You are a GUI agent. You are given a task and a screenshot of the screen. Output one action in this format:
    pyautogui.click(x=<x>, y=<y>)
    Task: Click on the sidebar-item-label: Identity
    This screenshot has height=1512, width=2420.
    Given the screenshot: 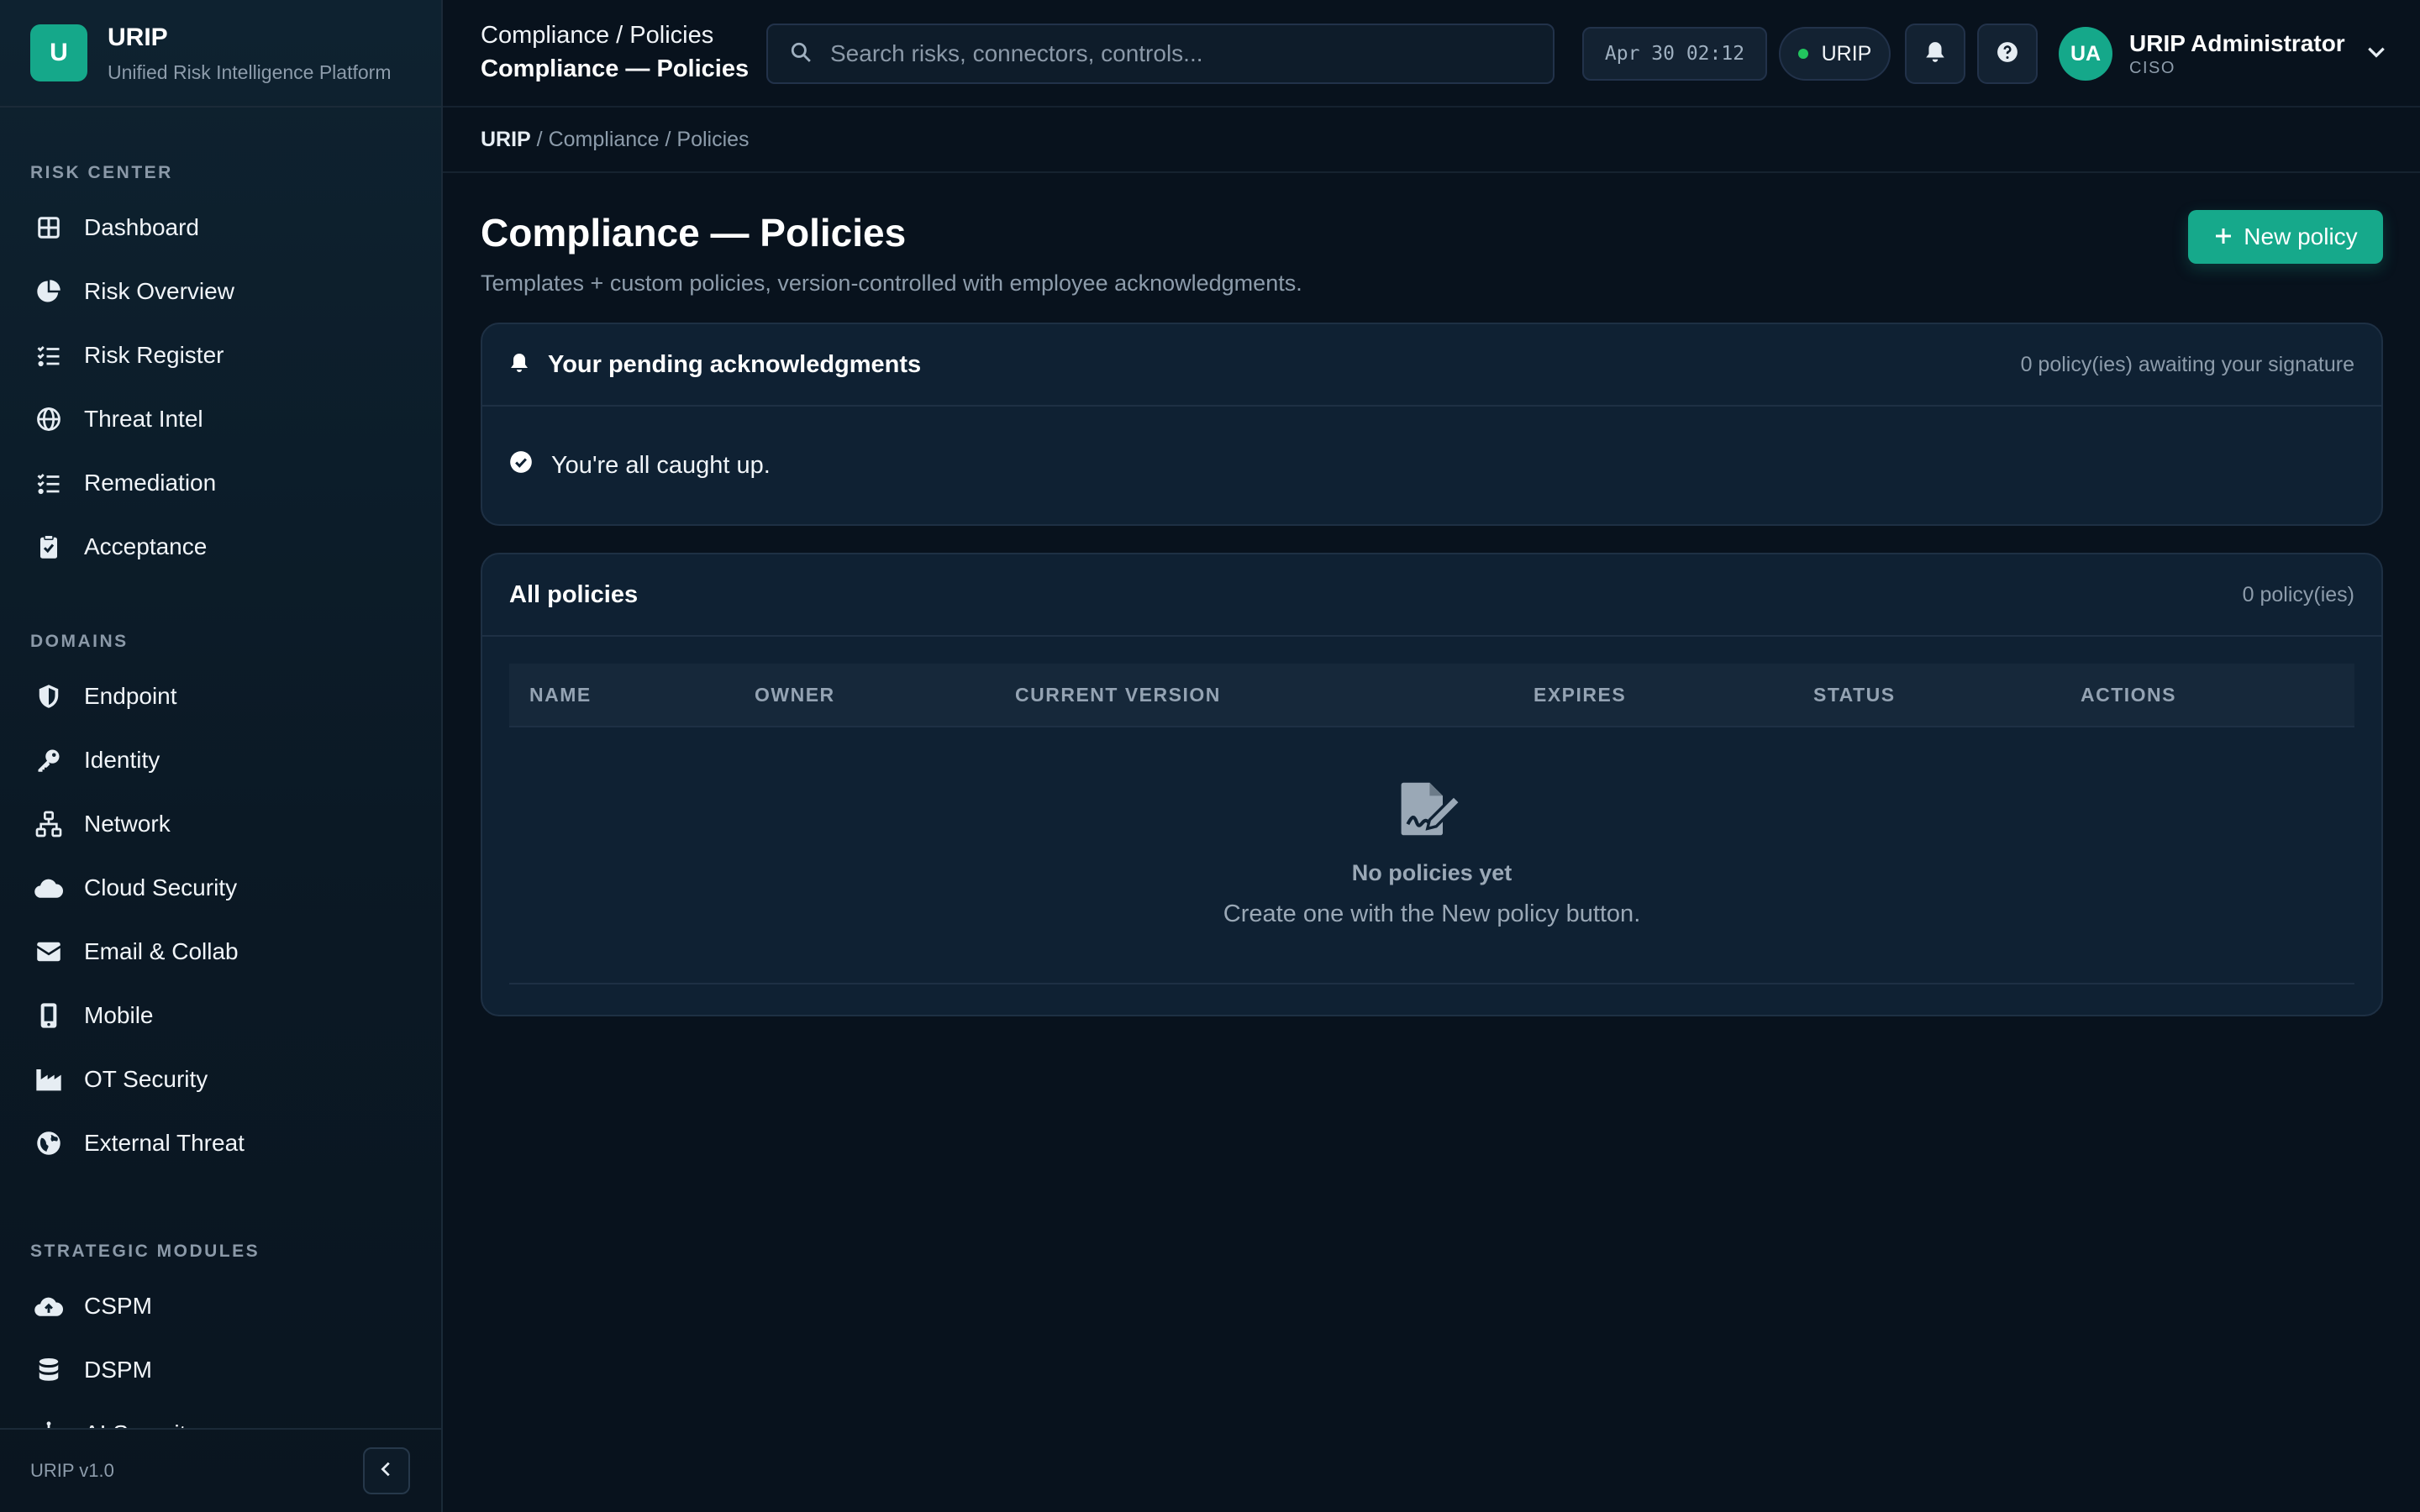 What is the action you would take?
    pyautogui.click(x=122, y=760)
    